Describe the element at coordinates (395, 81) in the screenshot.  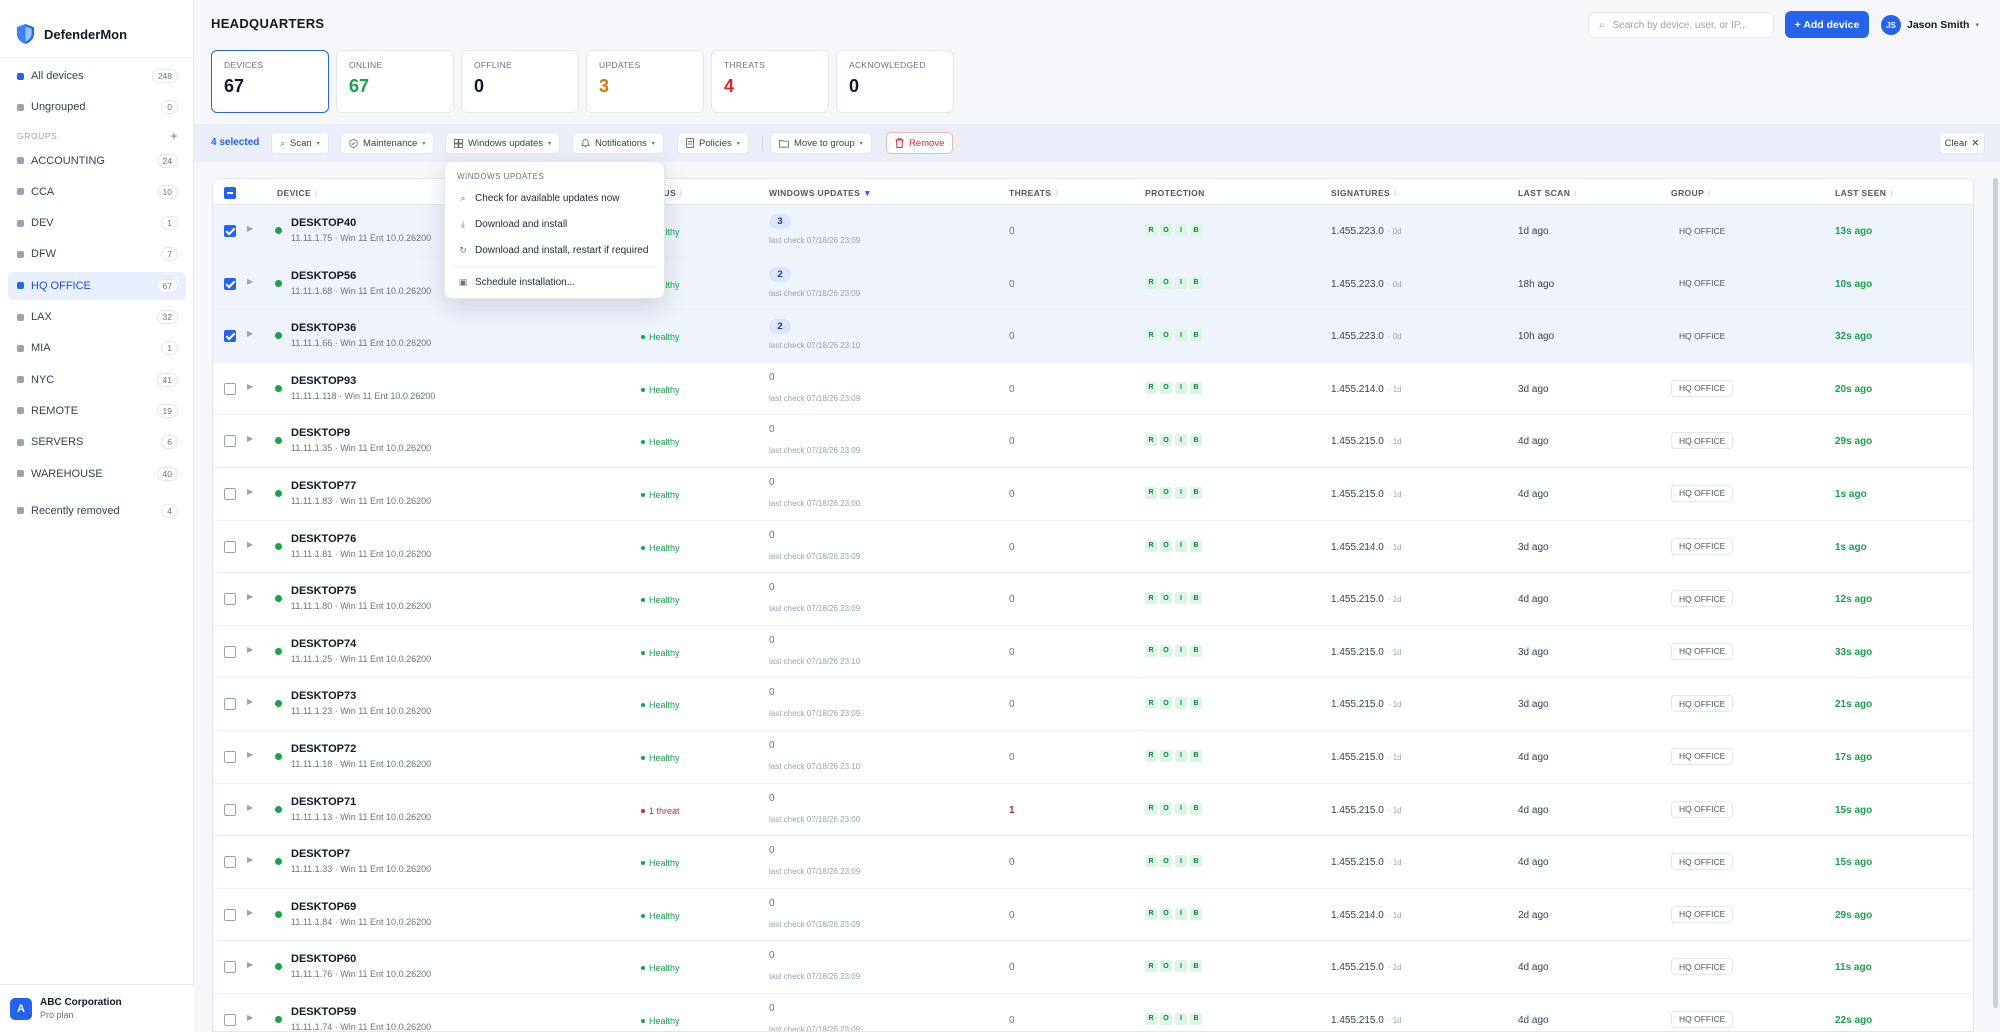
I see `stat-card-online: ONLINE 67` at that location.